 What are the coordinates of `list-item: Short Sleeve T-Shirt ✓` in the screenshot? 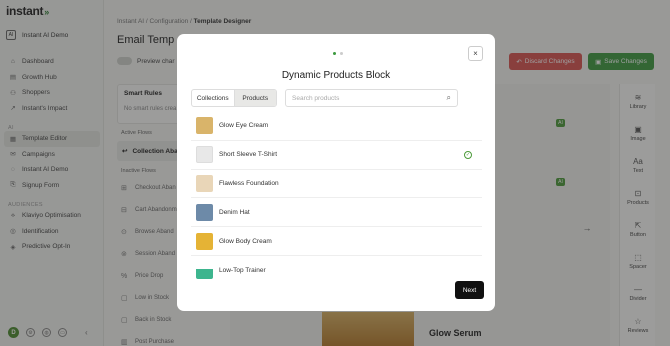 It's located at (336, 155).